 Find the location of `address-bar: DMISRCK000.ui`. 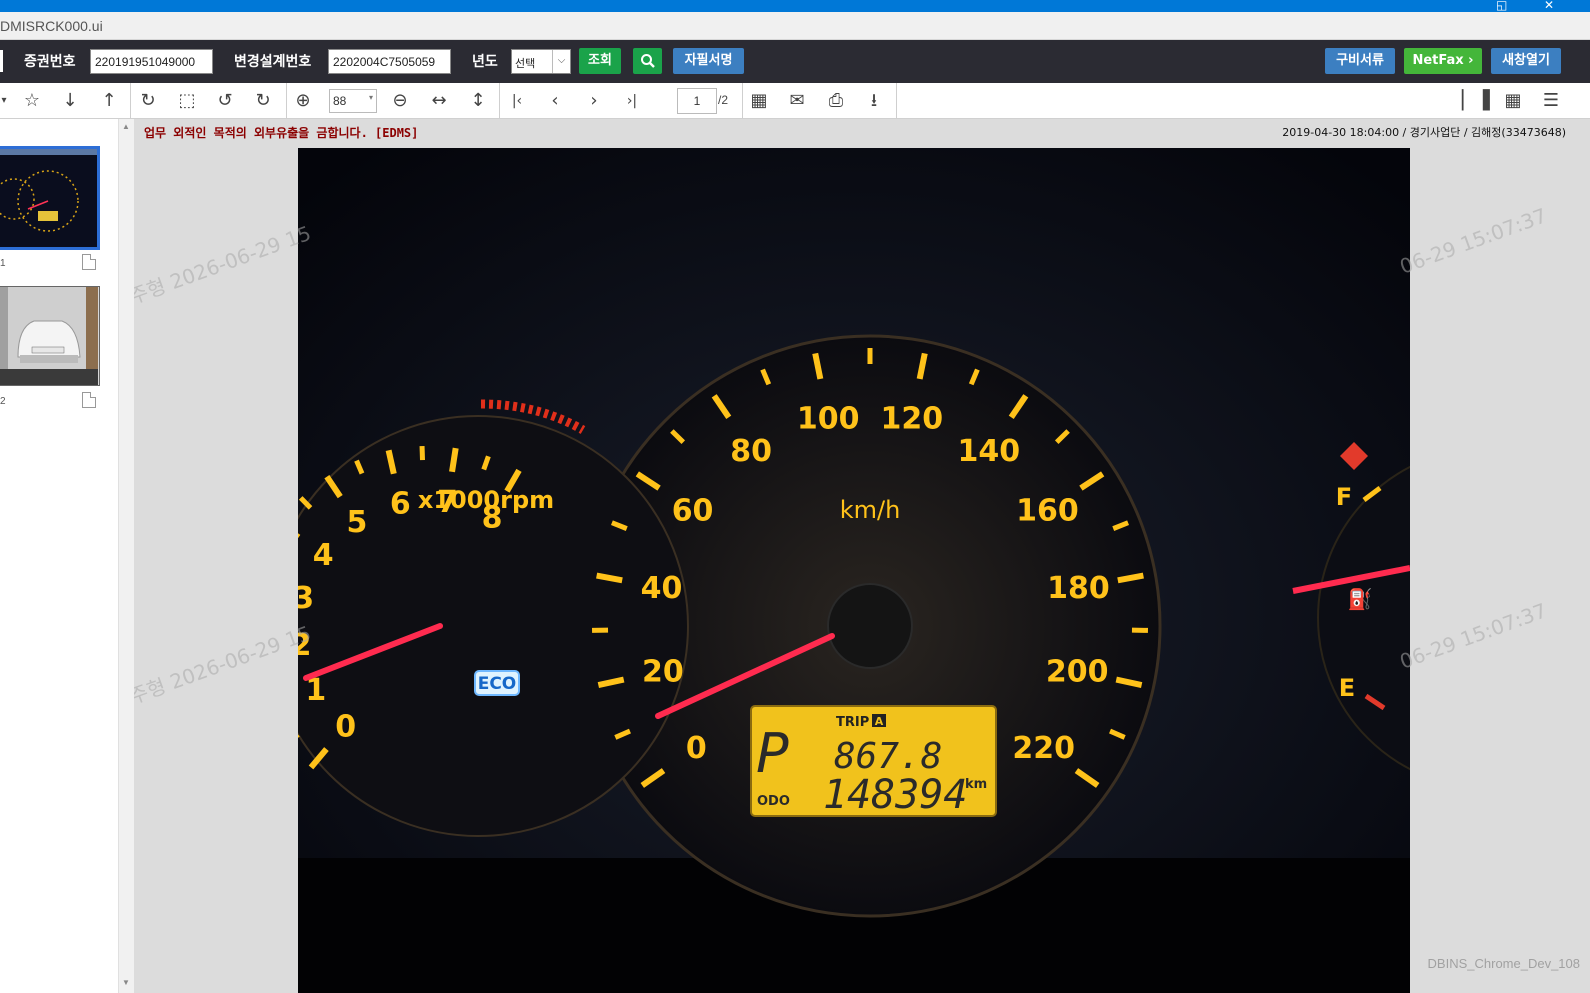

address-bar: DMISRCK000.ui is located at coordinates (795, 26).